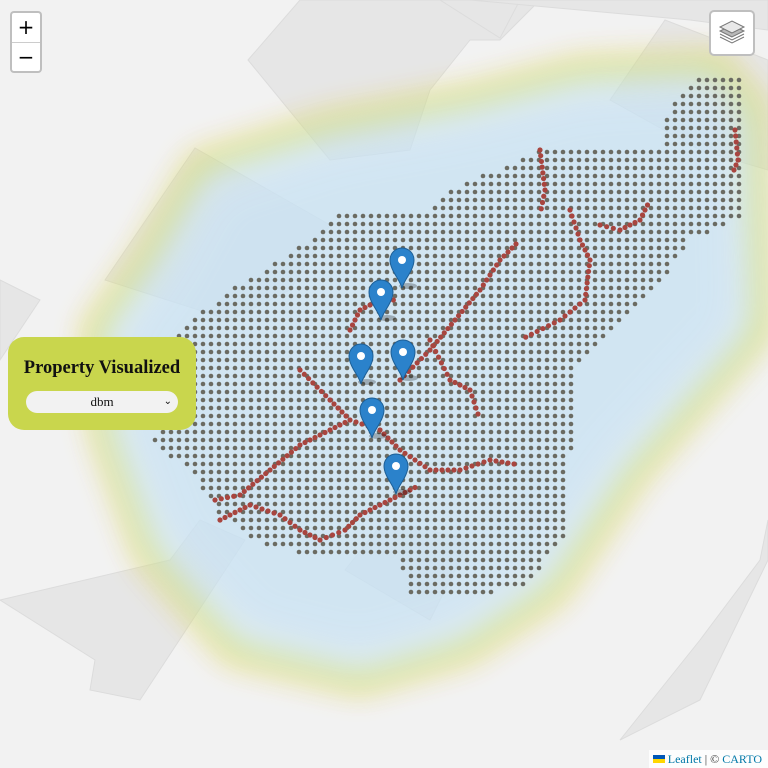 This screenshot has width=768, height=768. I want to click on leaflet-link: Leaflet, so click(685, 759).